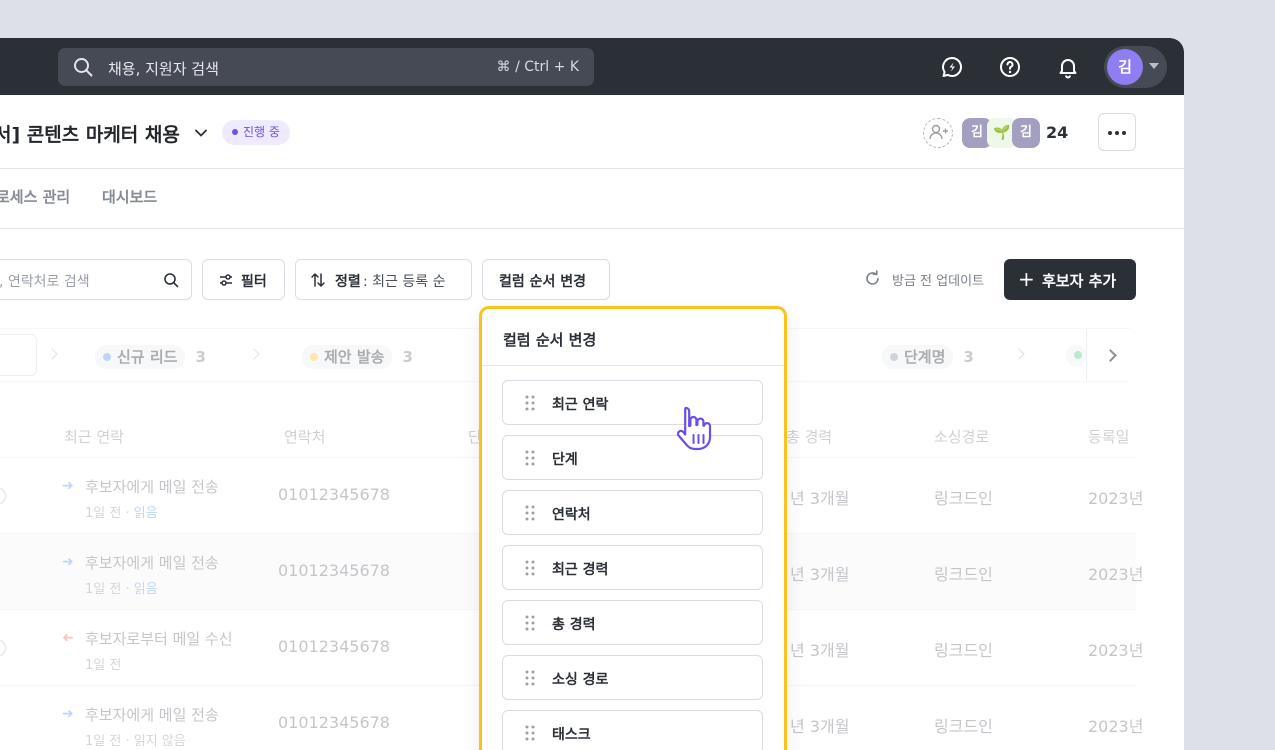 The image size is (1275, 750). What do you see at coordinates (1057, 132) in the screenshot?
I see `member-count: 24` at bounding box center [1057, 132].